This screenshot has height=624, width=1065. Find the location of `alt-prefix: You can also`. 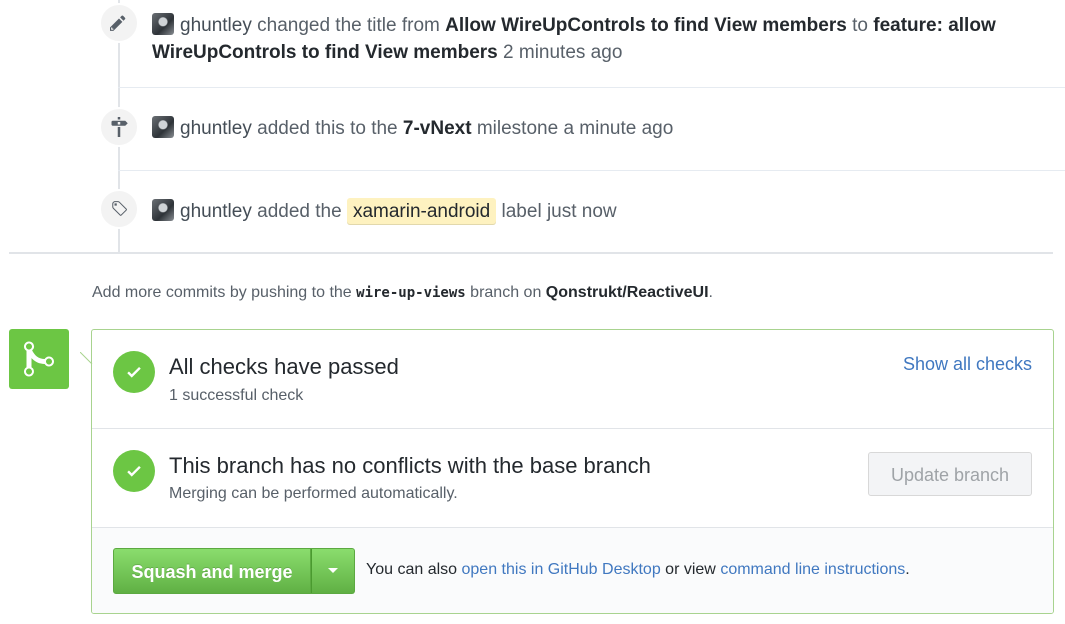

alt-prefix: You can also is located at coordinates (412, 569).